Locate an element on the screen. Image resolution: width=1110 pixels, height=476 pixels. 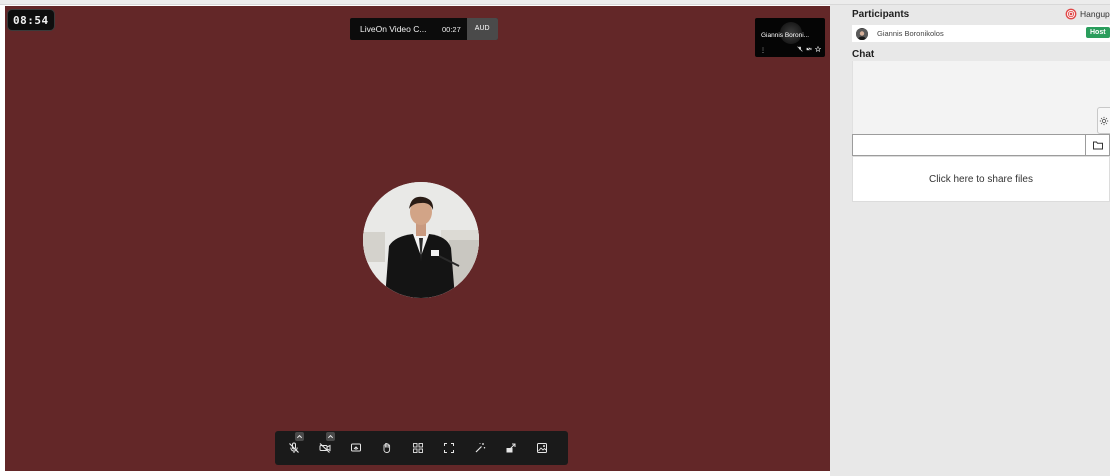
raise-hand-button is located at coordinates (386, 448).